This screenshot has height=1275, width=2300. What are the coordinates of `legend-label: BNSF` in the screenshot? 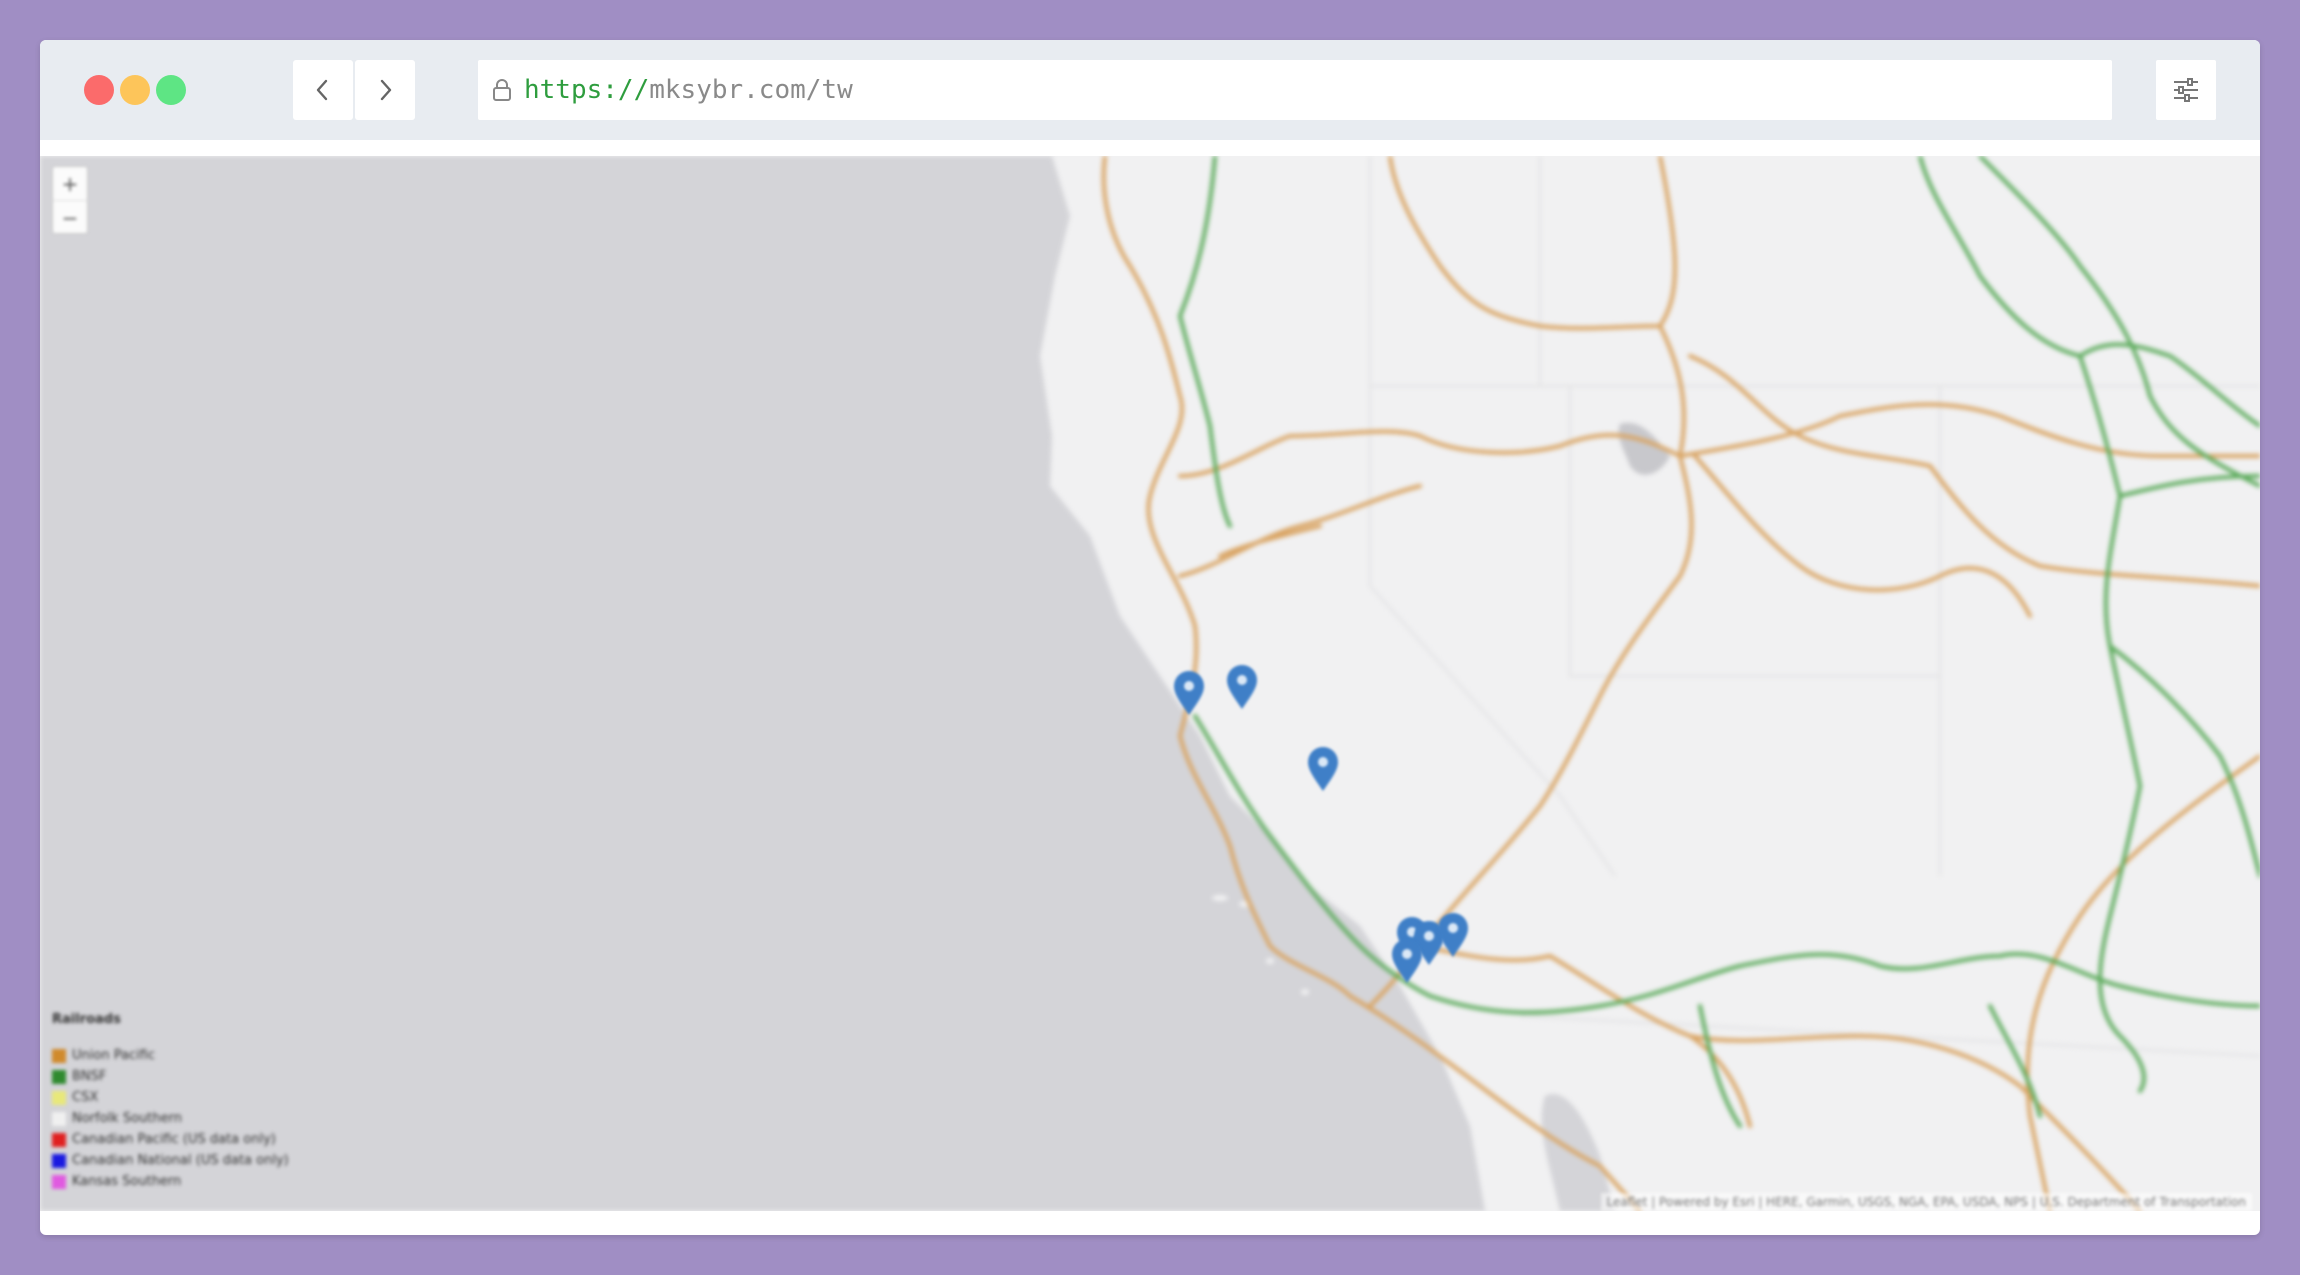 It's located at (89, 1076).